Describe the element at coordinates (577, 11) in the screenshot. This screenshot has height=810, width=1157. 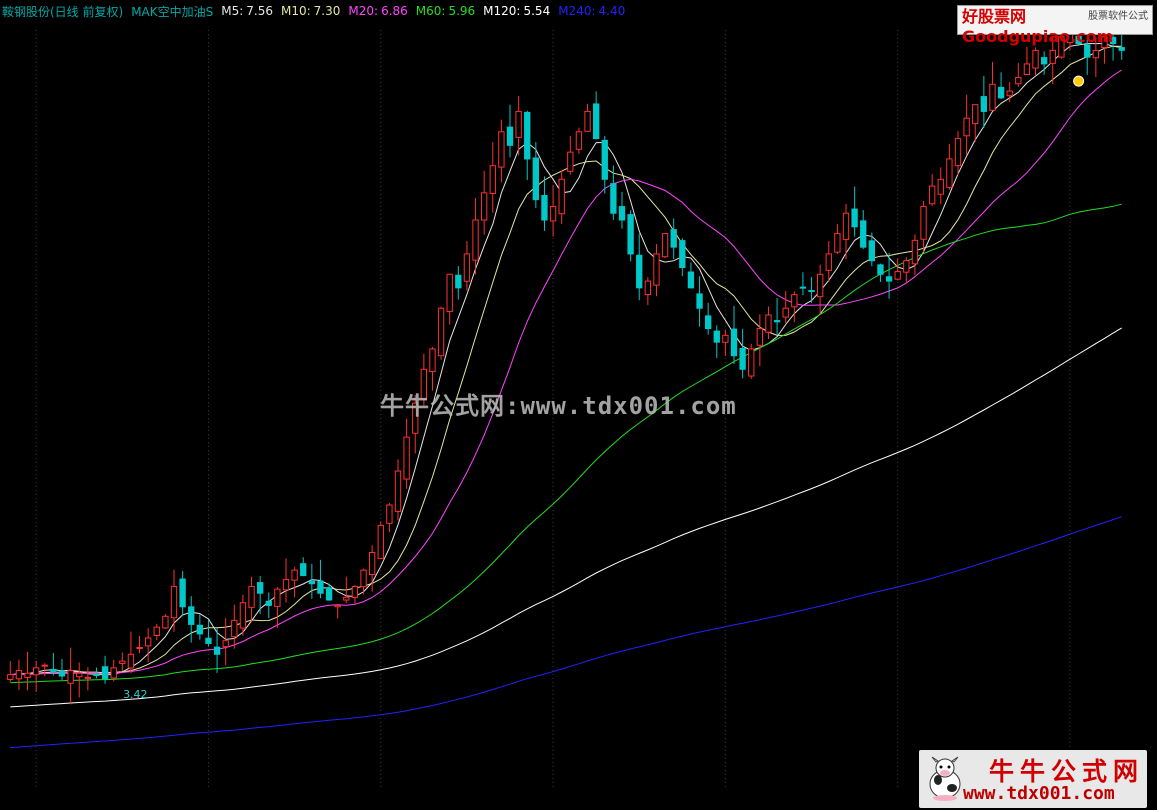
I see `ma-label-key: M240:` at that location.